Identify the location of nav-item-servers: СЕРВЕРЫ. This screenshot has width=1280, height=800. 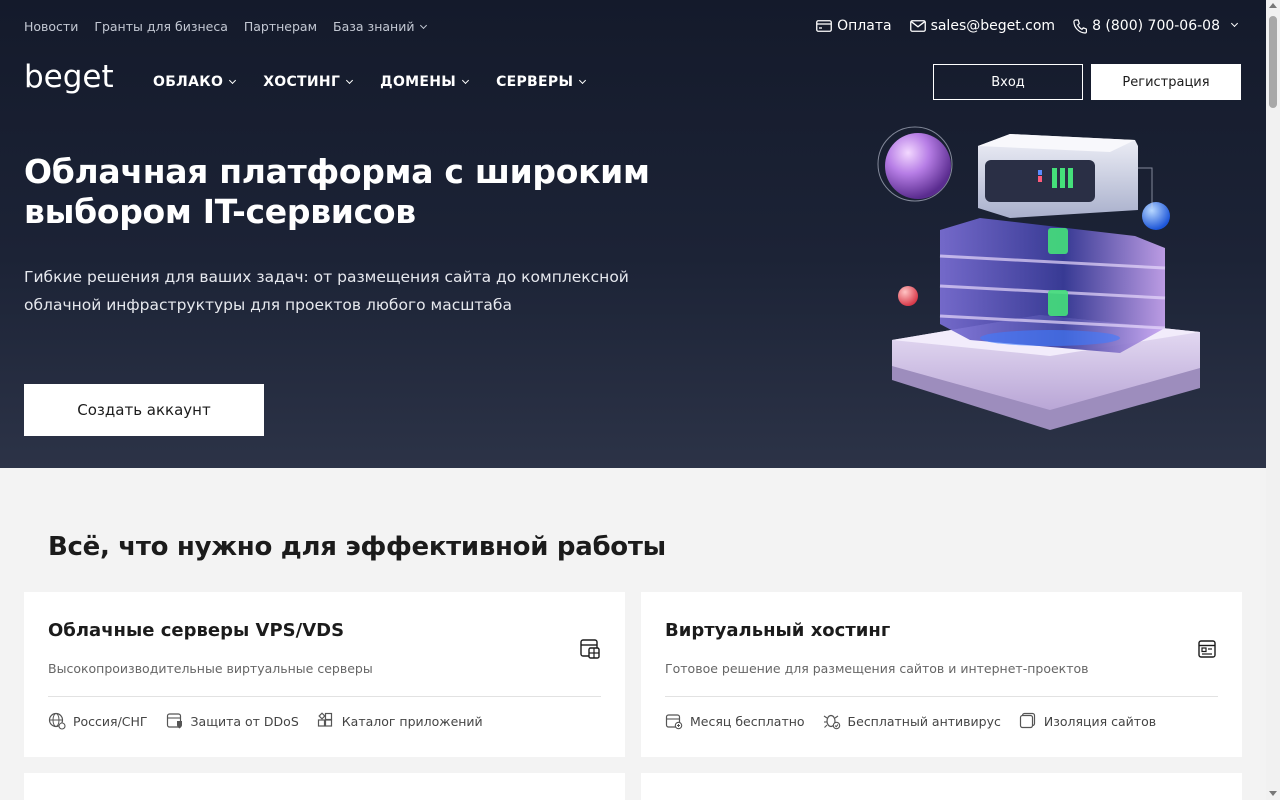
(541, 82).